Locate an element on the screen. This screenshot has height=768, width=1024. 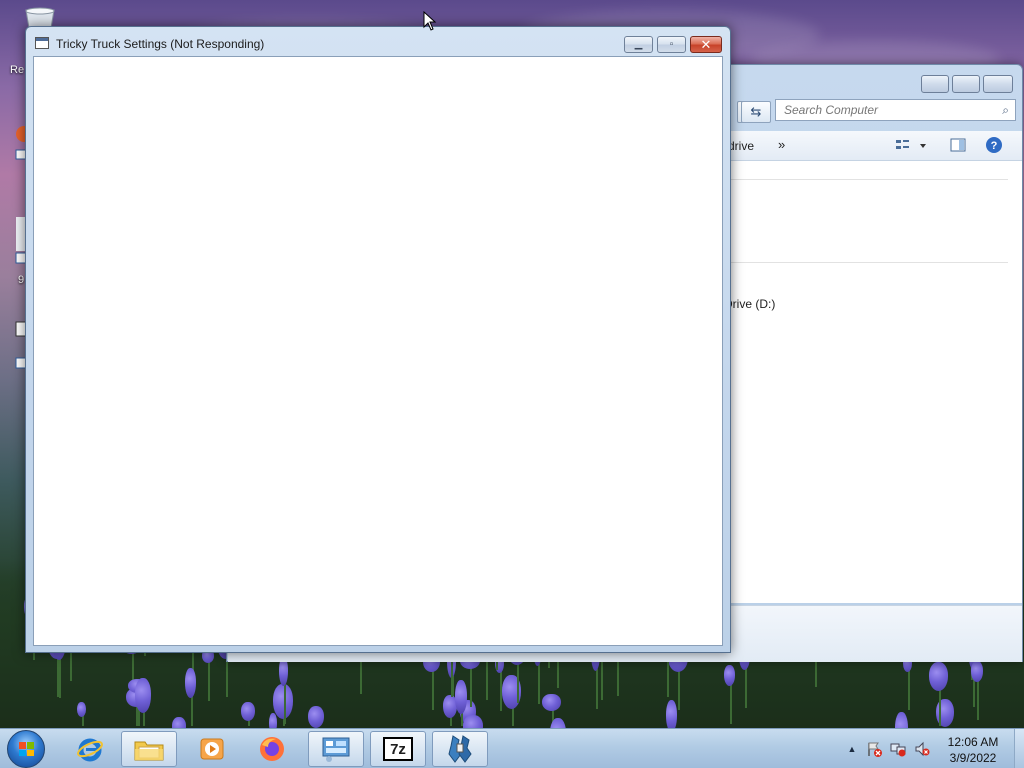
taskbar-firefox is located at coordinates (272, 749).